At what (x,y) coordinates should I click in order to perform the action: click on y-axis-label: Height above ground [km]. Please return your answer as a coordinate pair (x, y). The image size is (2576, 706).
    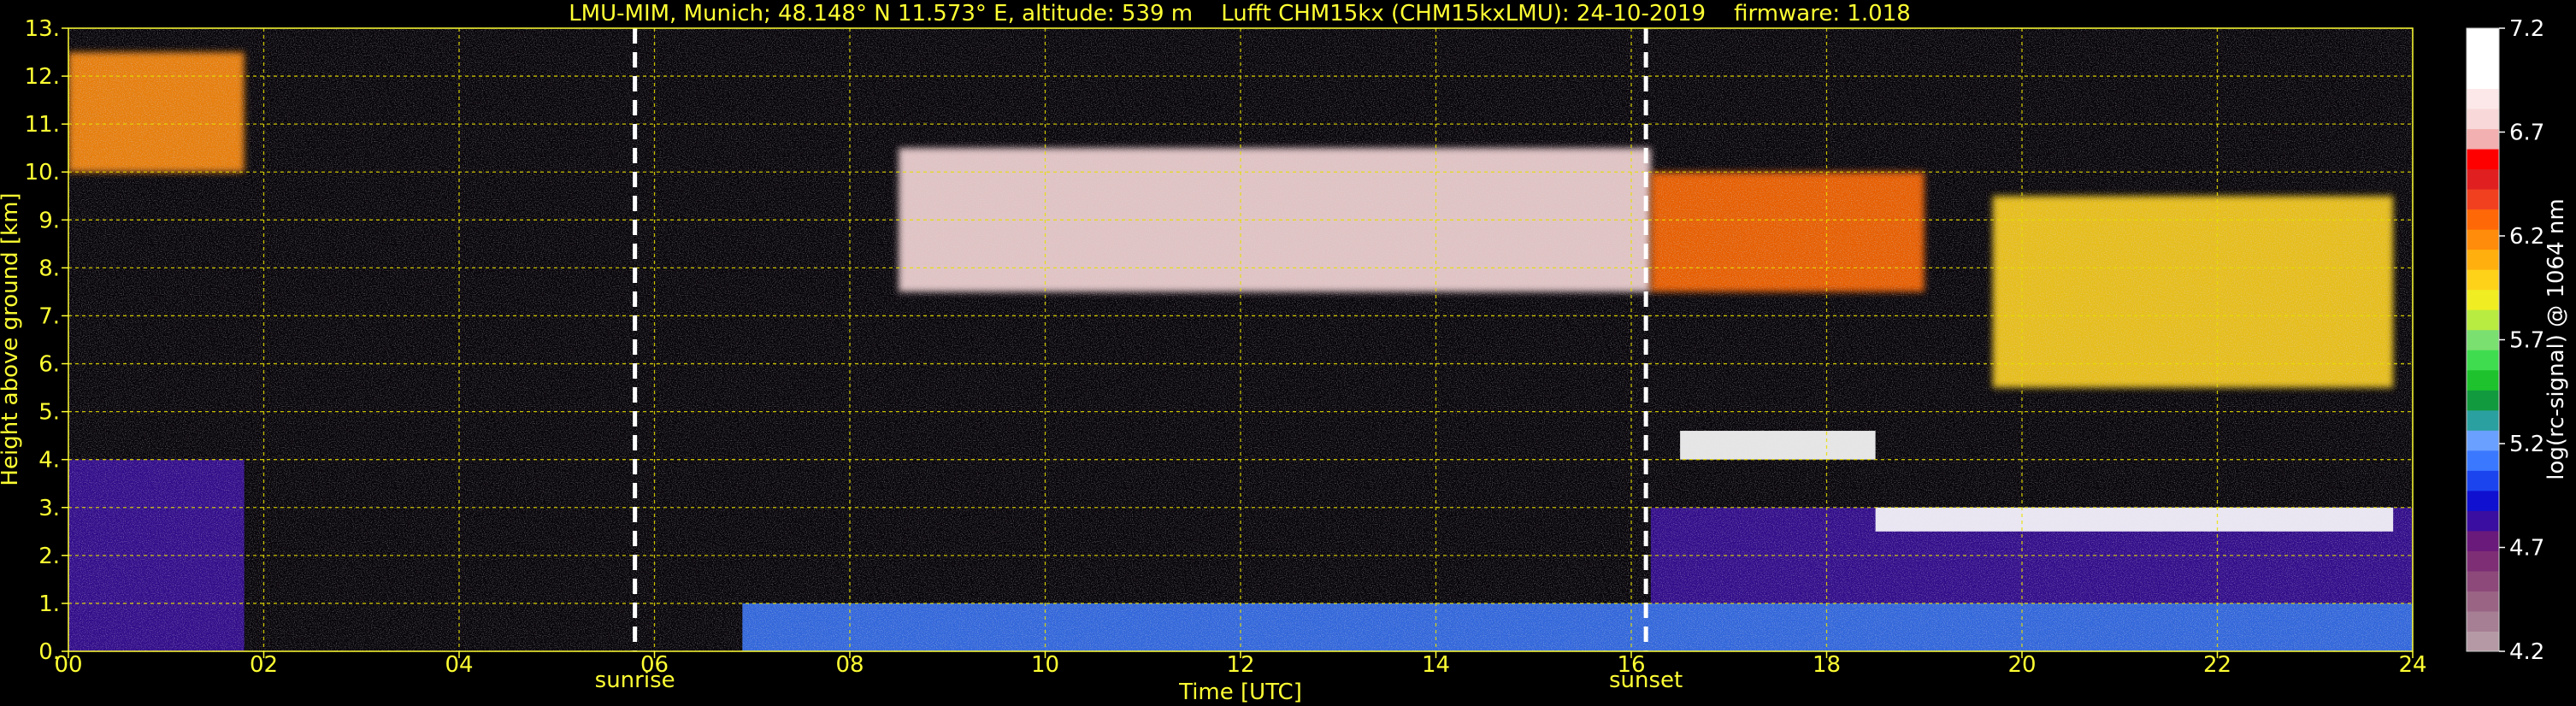
    Looking at the image, I should click on (11, 338).